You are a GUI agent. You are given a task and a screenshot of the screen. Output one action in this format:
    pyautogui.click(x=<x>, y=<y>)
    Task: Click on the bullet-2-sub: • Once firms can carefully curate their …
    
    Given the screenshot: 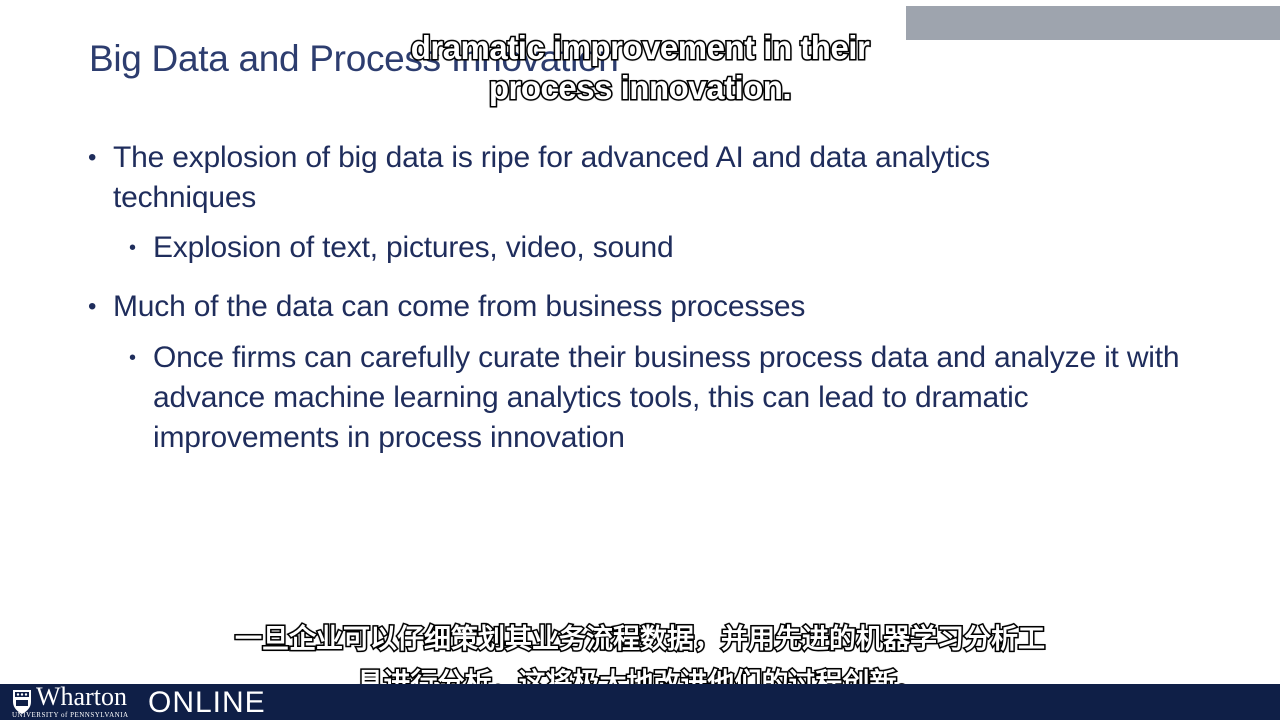 What is the action you would take?
    pyautogui.click(x=661, y=398)
    